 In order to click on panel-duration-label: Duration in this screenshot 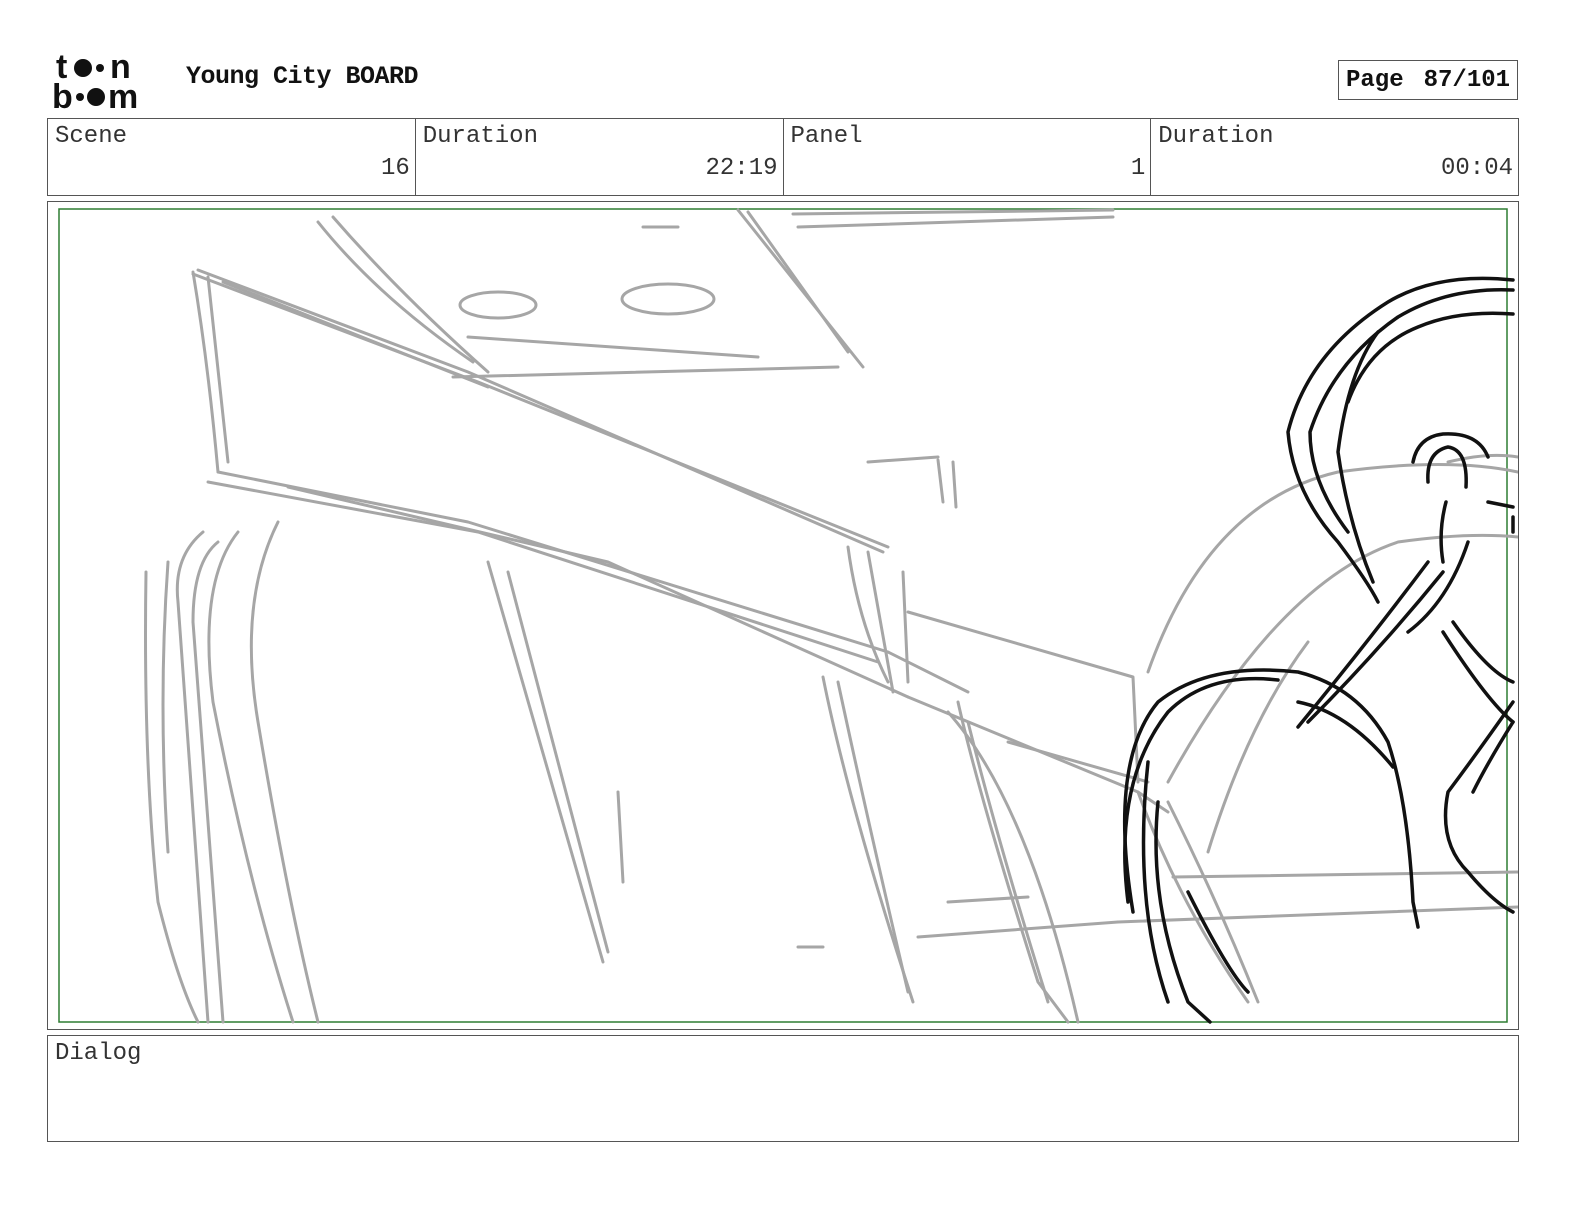, I will do `click(1216, 136)`.